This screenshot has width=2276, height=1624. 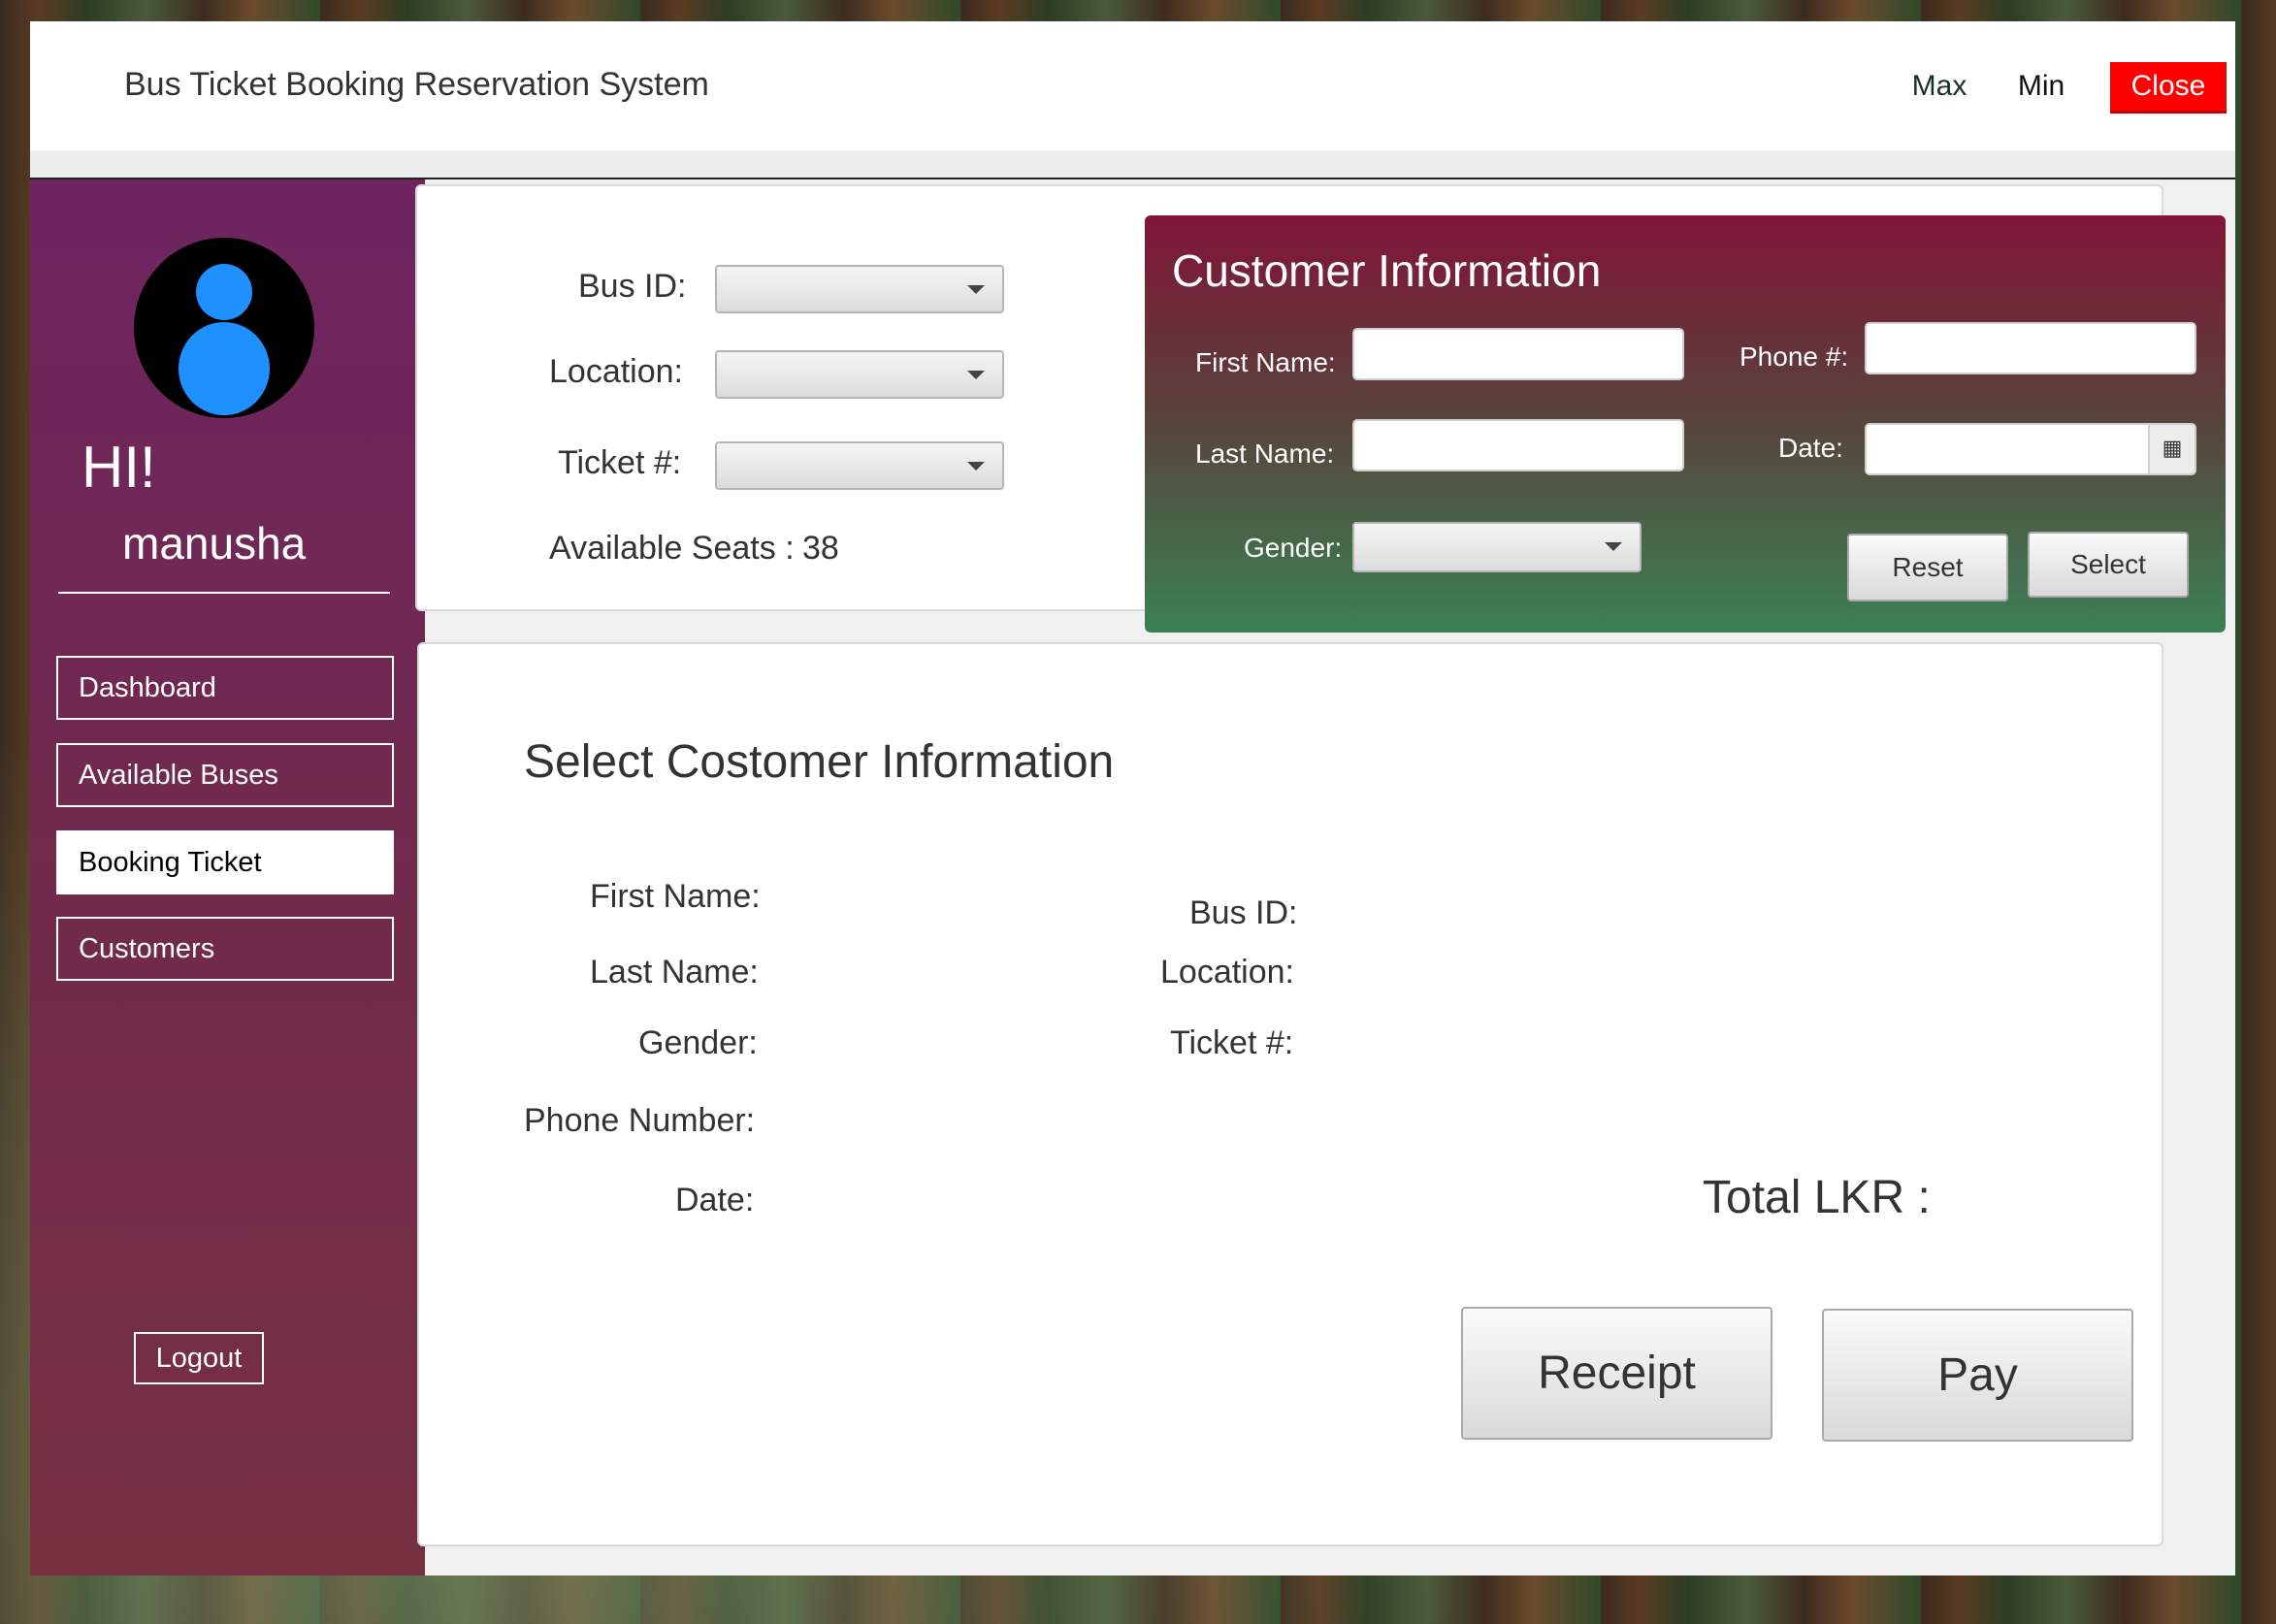 What do you see at coordinates (1232, 1042) in the screenshot?
I see `summary-ticket-label: Ticket #:` at bounding box center [1232, 1042].